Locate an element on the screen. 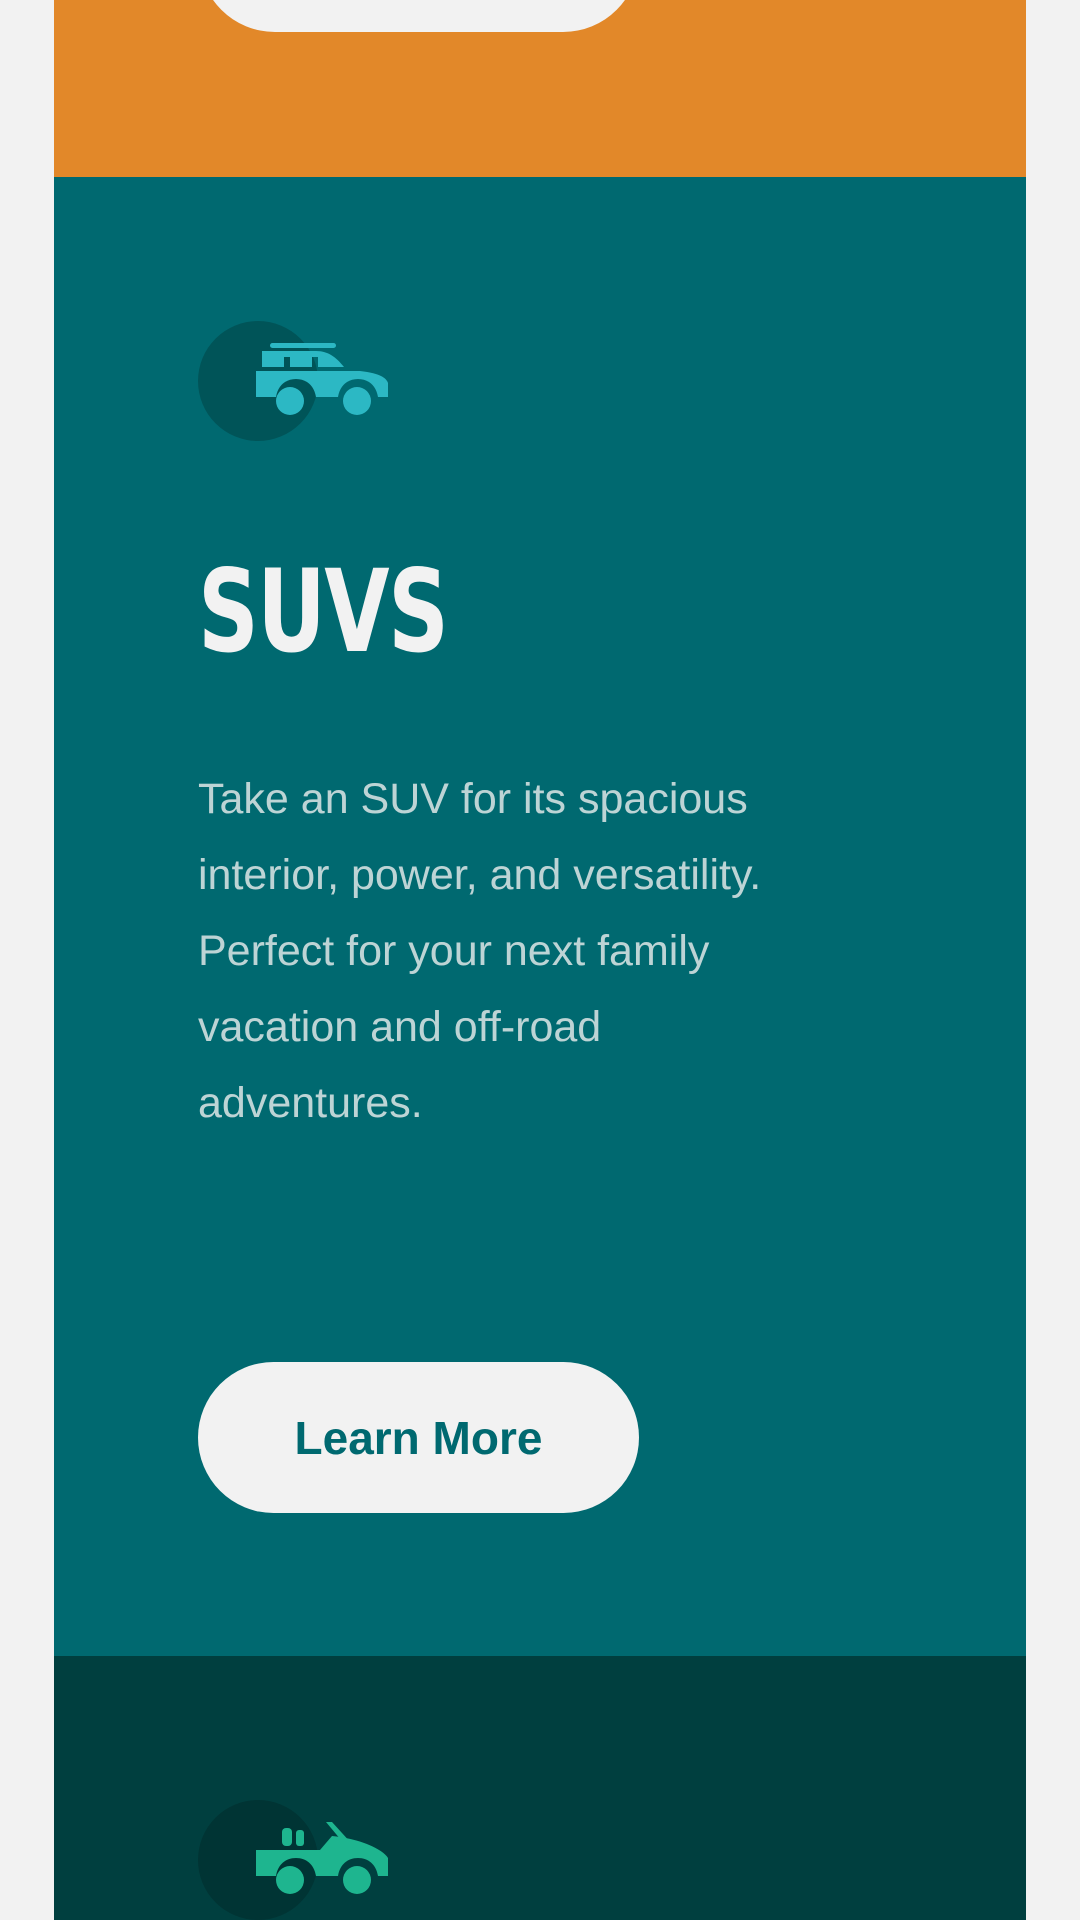  luxury-card is located at coordinates (540, 1788).